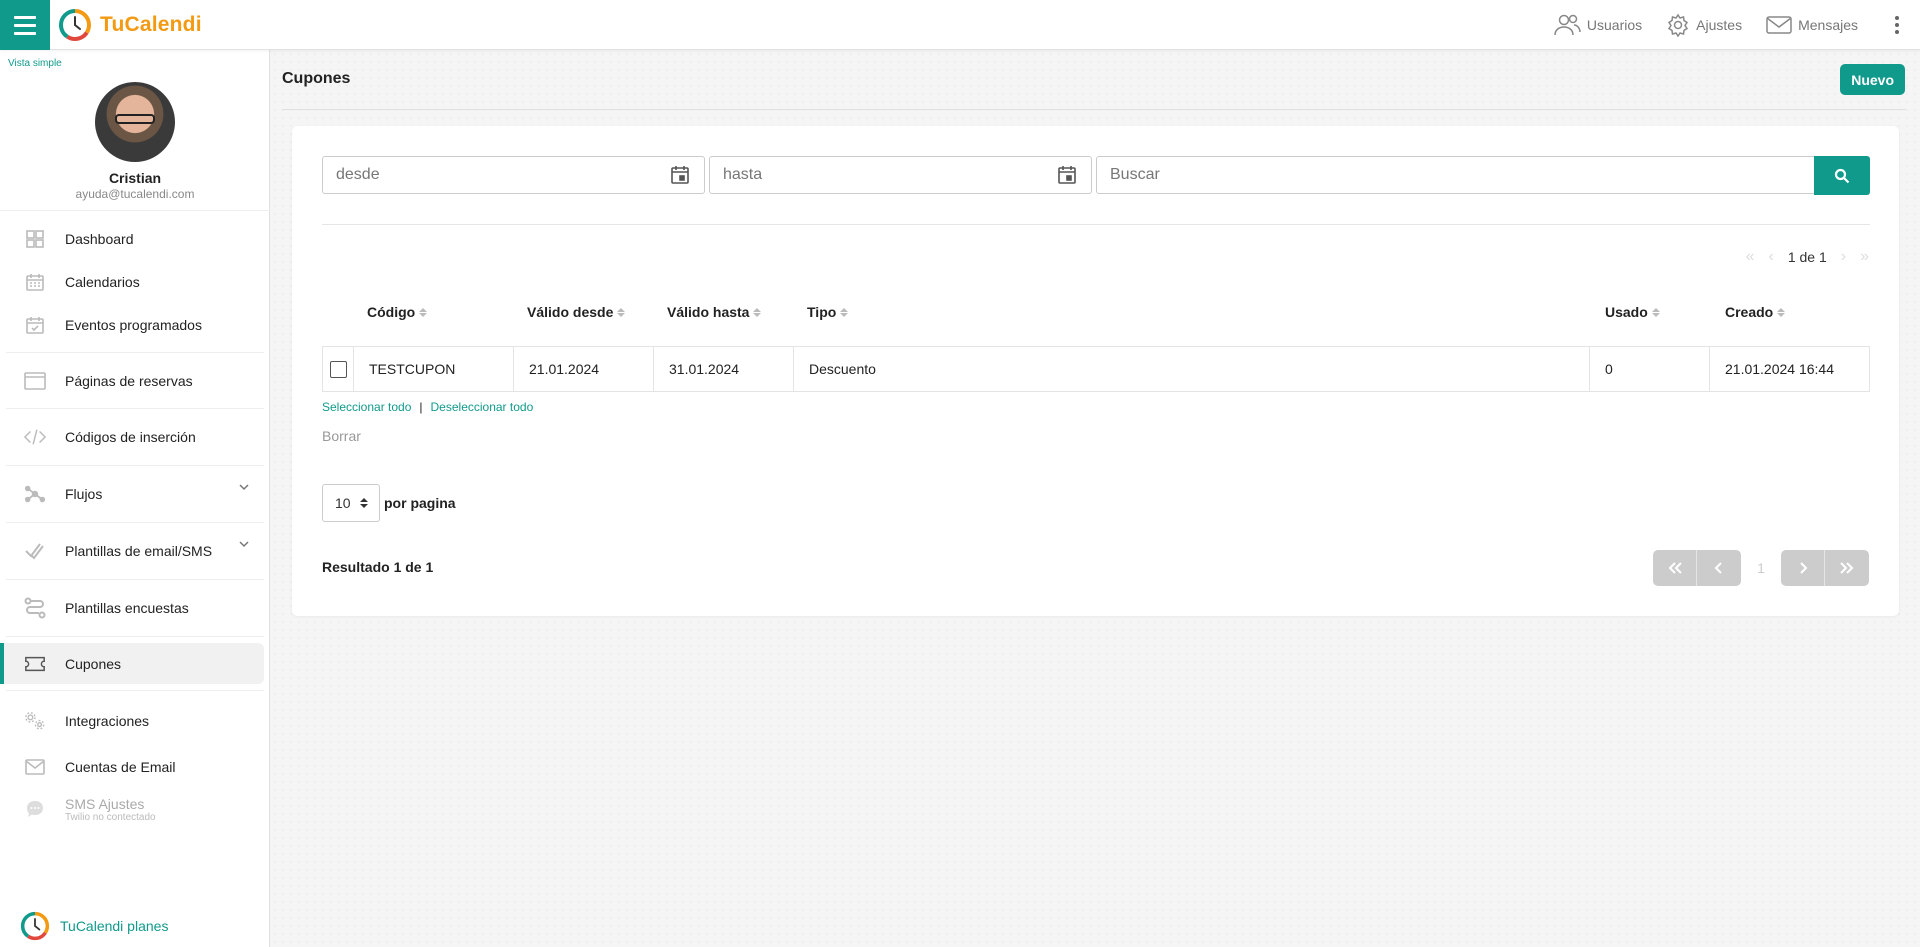 The width and height of the screenshot is (1920, 947). I want to click on sms-settings-text: SMS Ajustes Twilio no contectado, so click(110, 809).